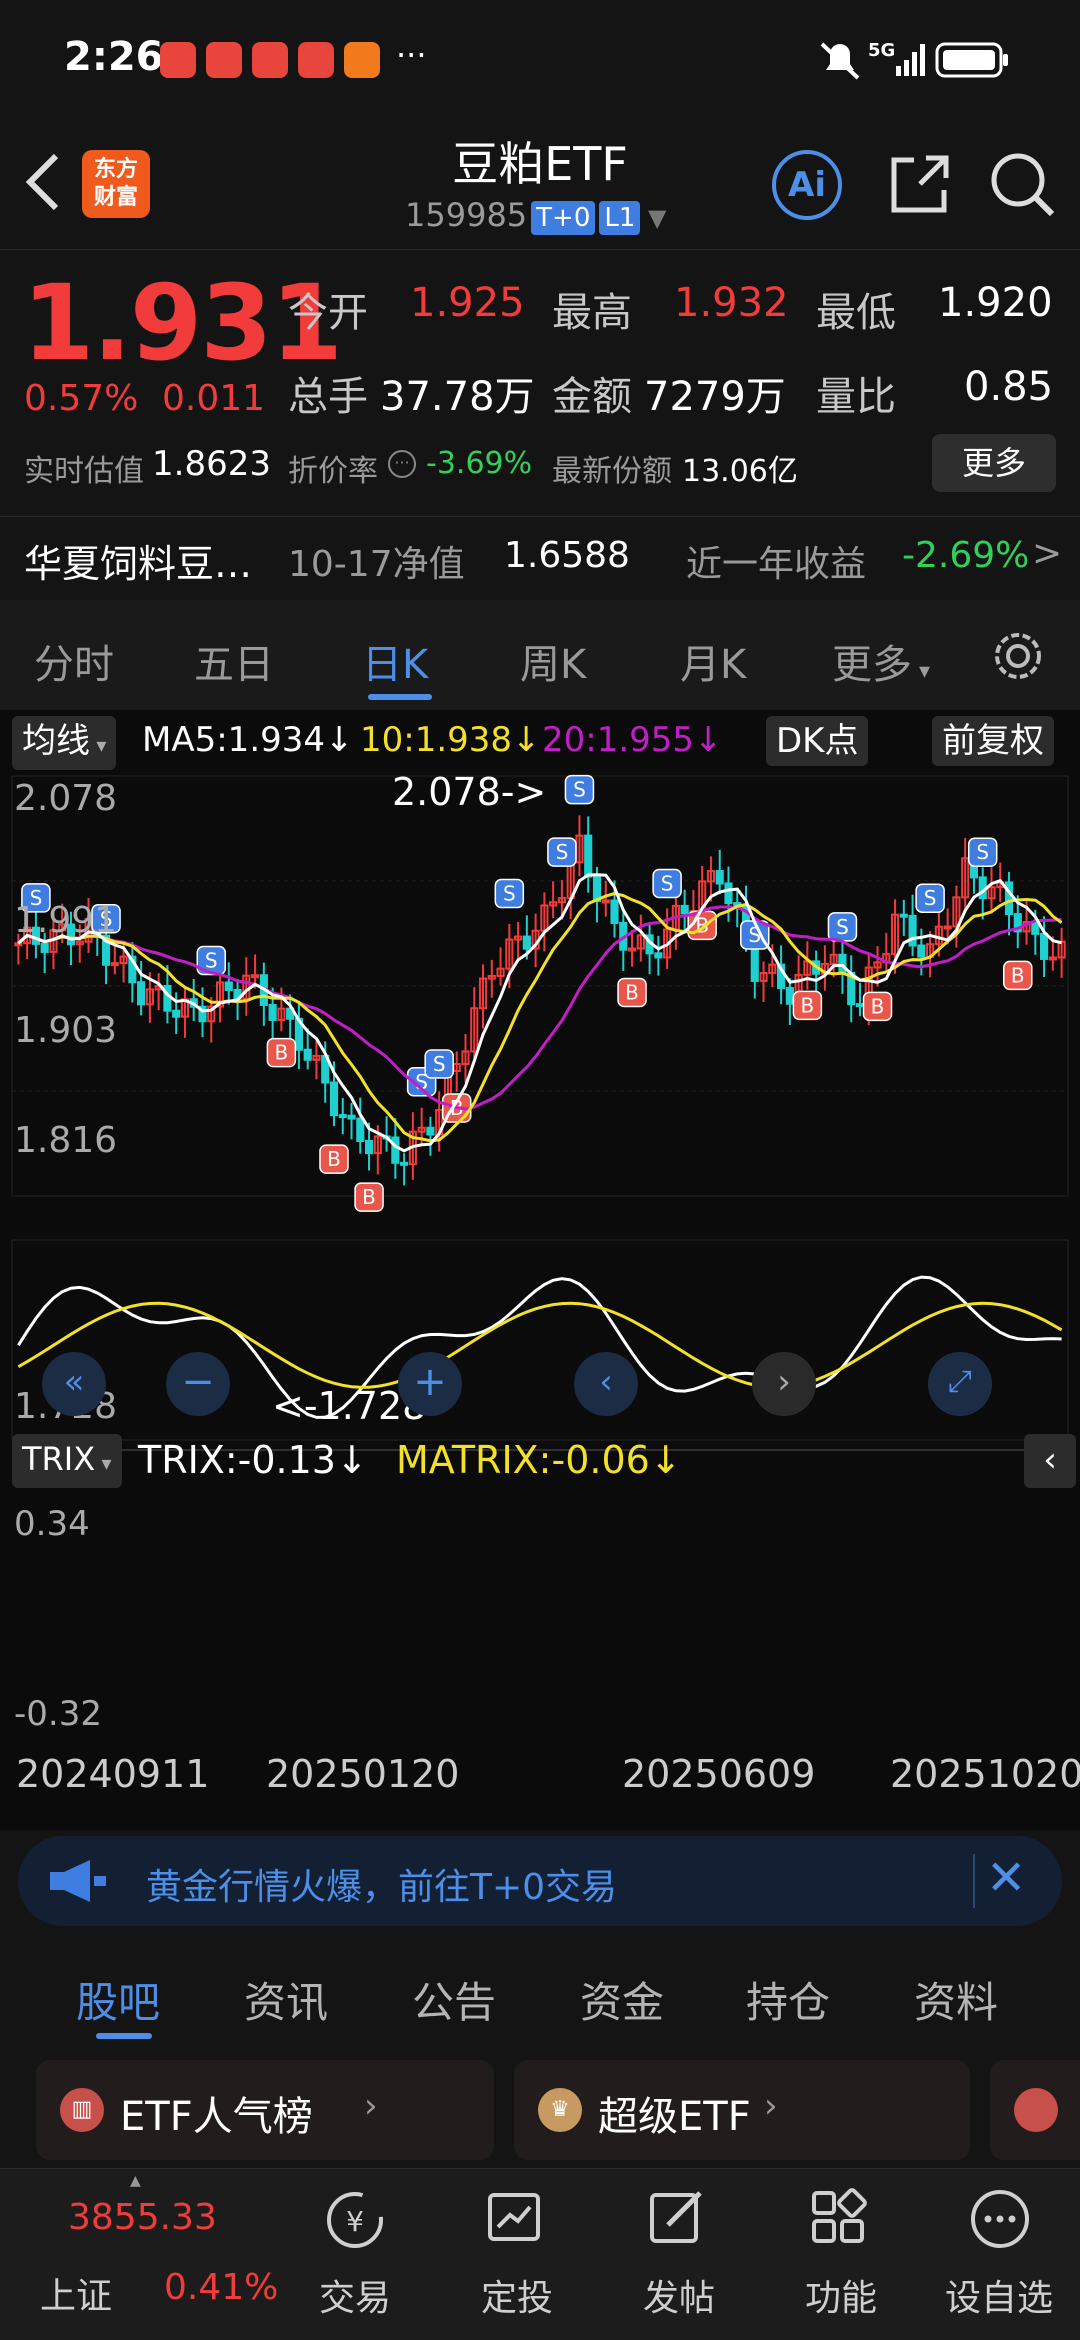 The image size is (1080, 2340). Describe the element at coordinates (74, 661) in the screenshot. I see `tab-intraday: 分时` at that location.